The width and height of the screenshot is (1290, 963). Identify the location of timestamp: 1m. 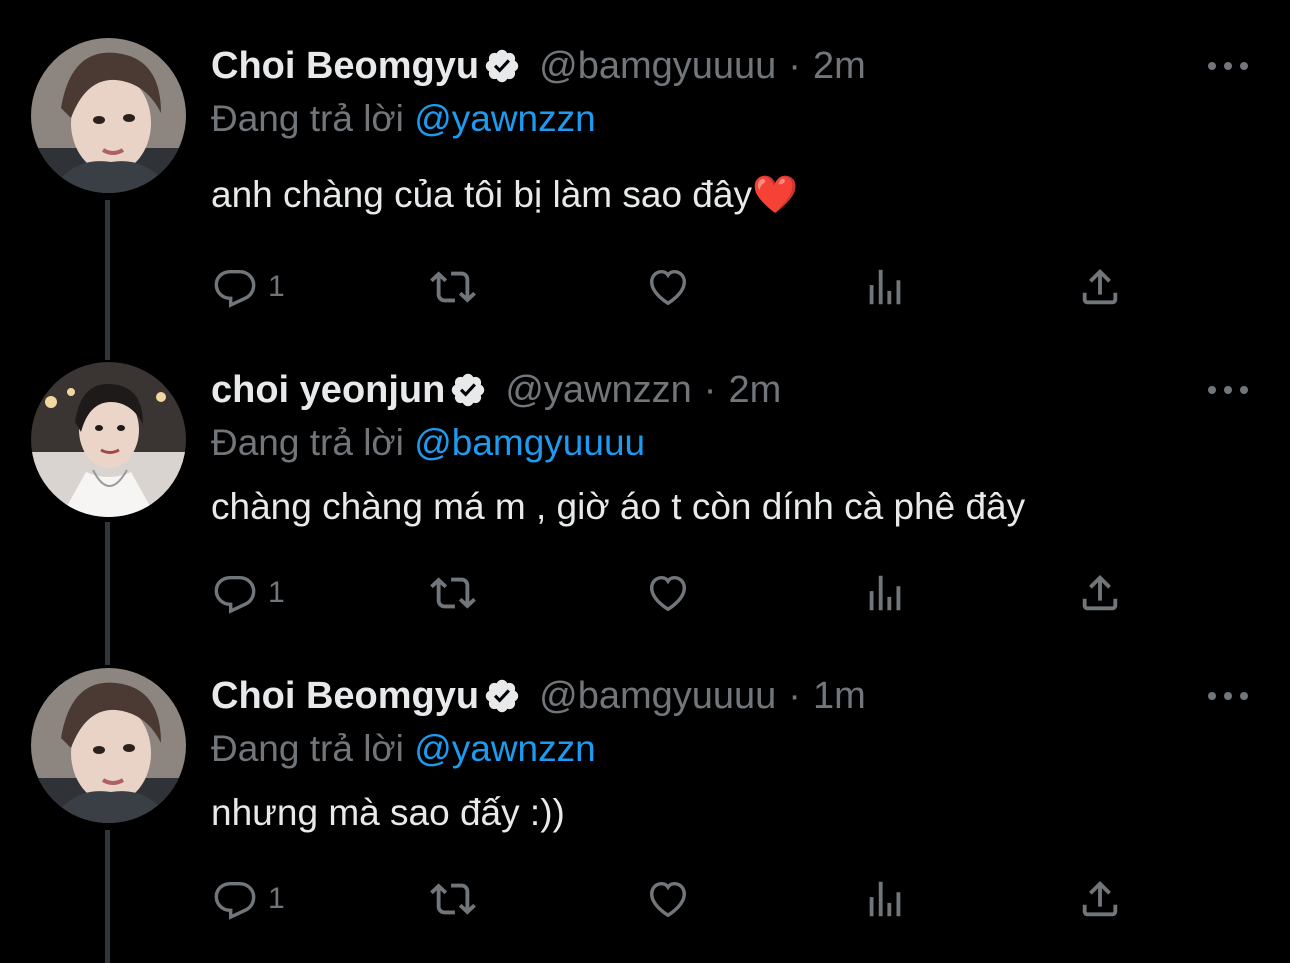
(839, 696).